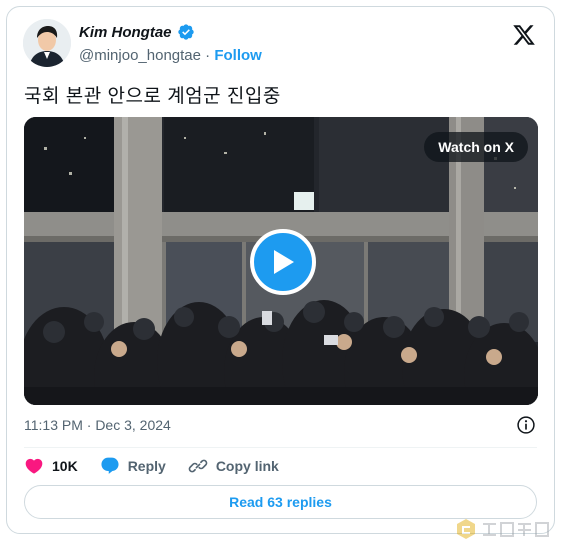 This screenshot has height=546, width=561. I want to click on watermark, so click(503, 529).